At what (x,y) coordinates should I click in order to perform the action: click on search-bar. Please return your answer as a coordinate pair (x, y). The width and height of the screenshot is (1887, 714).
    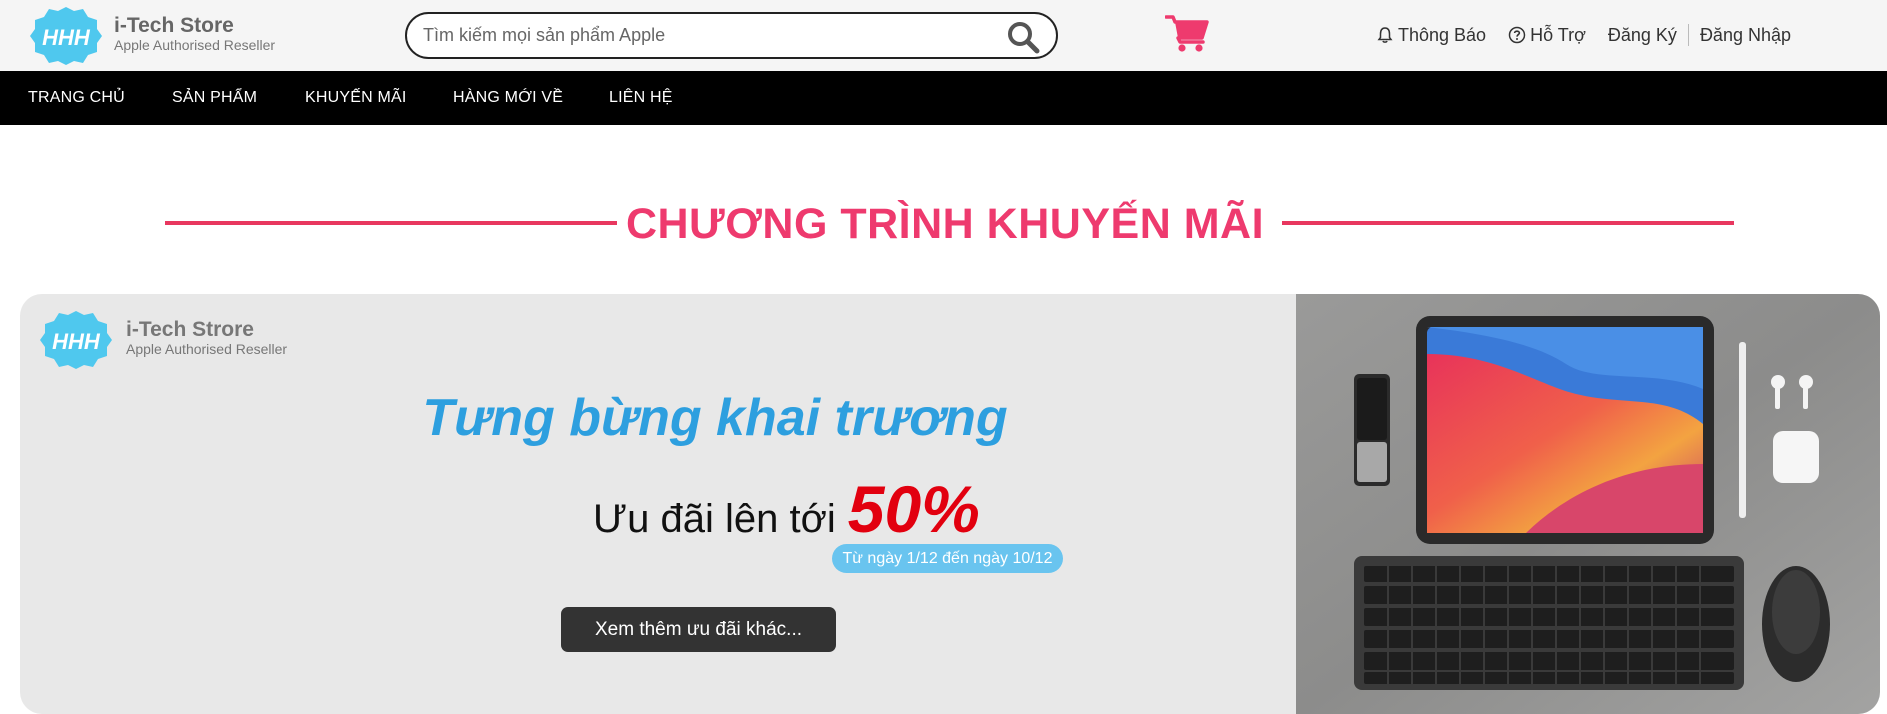
    Looking at the image, I should click on (731, 35).